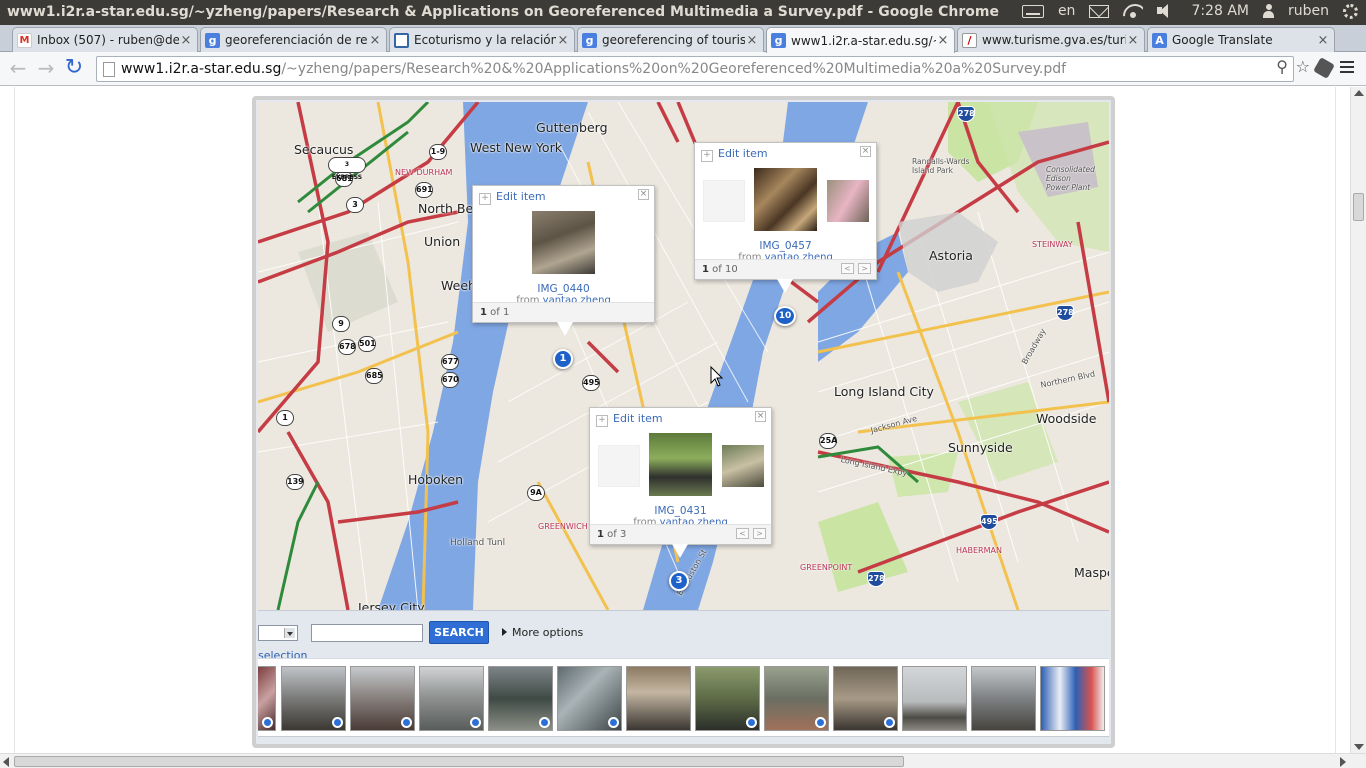  Describe the element at coordinates (680, 511) in the screenshot. I see `photo-title-link: IMG_0431` at that location.